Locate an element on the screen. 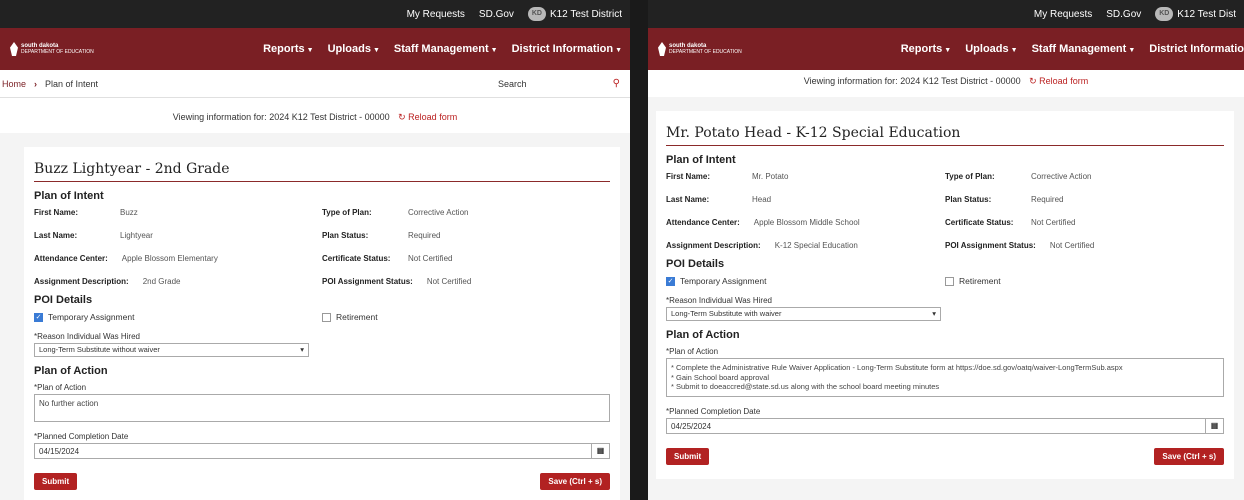 The width and height of the screenshot is (1244, 500). chevron-right-icon: › is located at coordinates (36, 83).